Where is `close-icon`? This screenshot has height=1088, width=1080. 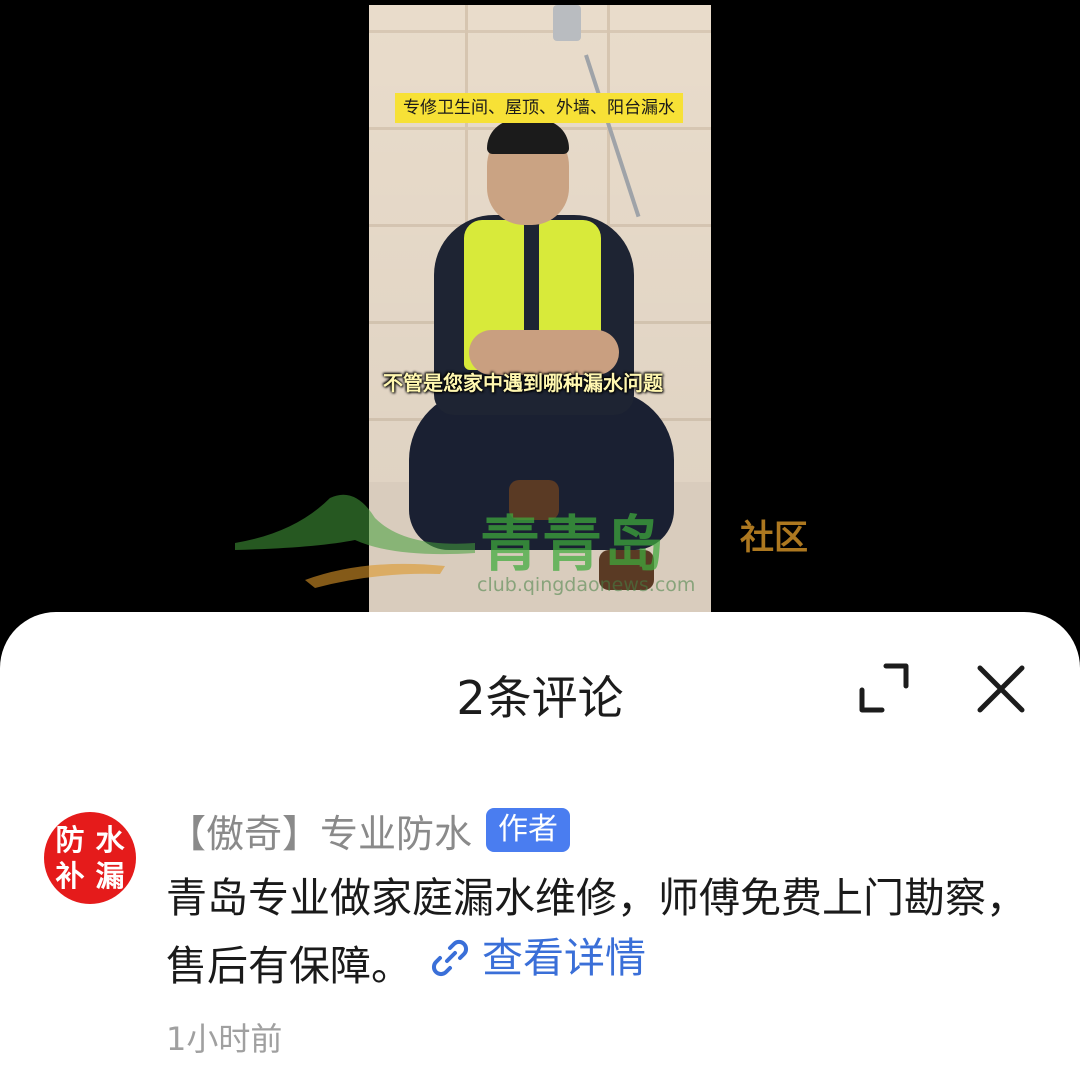 close-icon is located at coordinates (1001, 689).